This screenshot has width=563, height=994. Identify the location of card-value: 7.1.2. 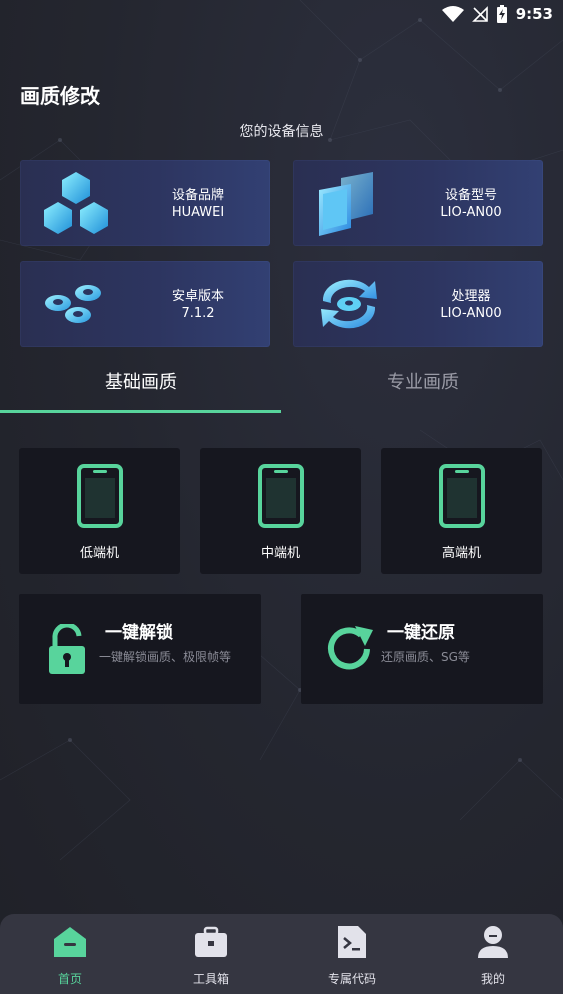
(198, 313).